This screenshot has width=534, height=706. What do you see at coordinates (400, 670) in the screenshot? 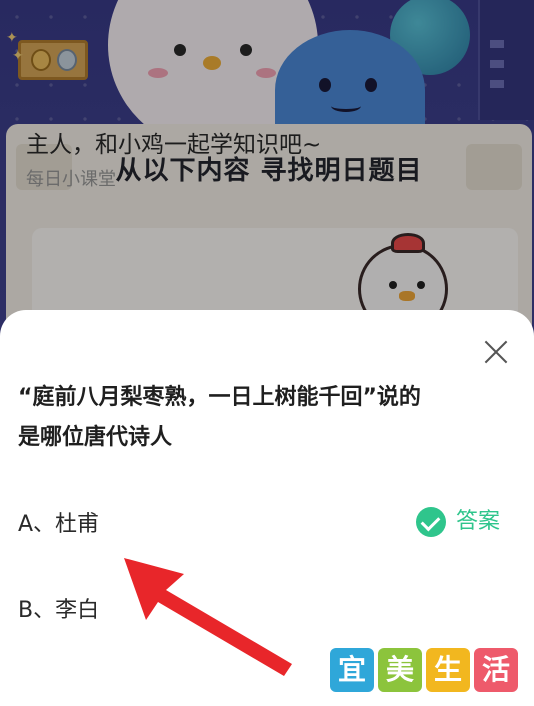
I see `watermark-char-2: 美` at bounding box center [400, 670].